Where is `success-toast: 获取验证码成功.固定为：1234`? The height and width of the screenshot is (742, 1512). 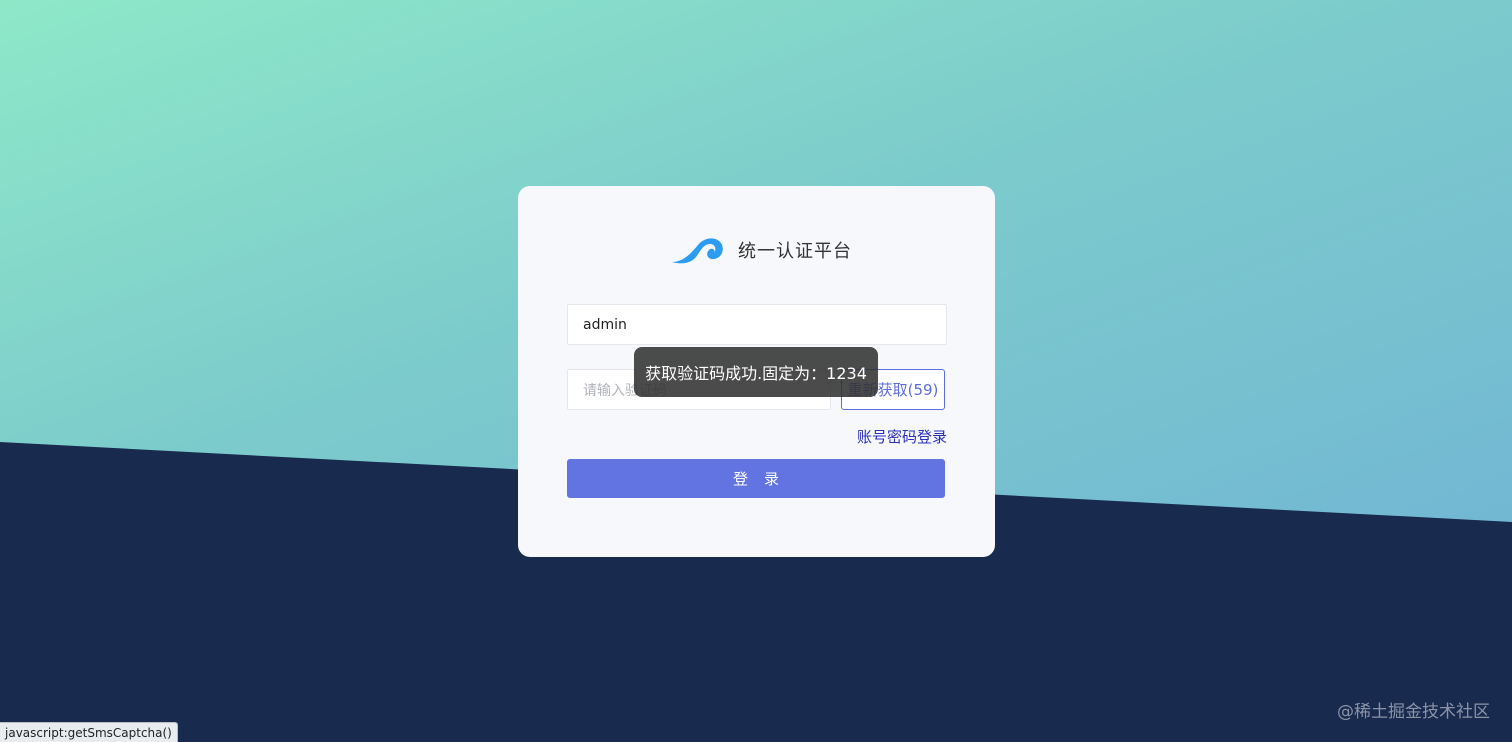 success-toast: 获取验证码成功.固定为：1234 is located at coordinates (756, 372).